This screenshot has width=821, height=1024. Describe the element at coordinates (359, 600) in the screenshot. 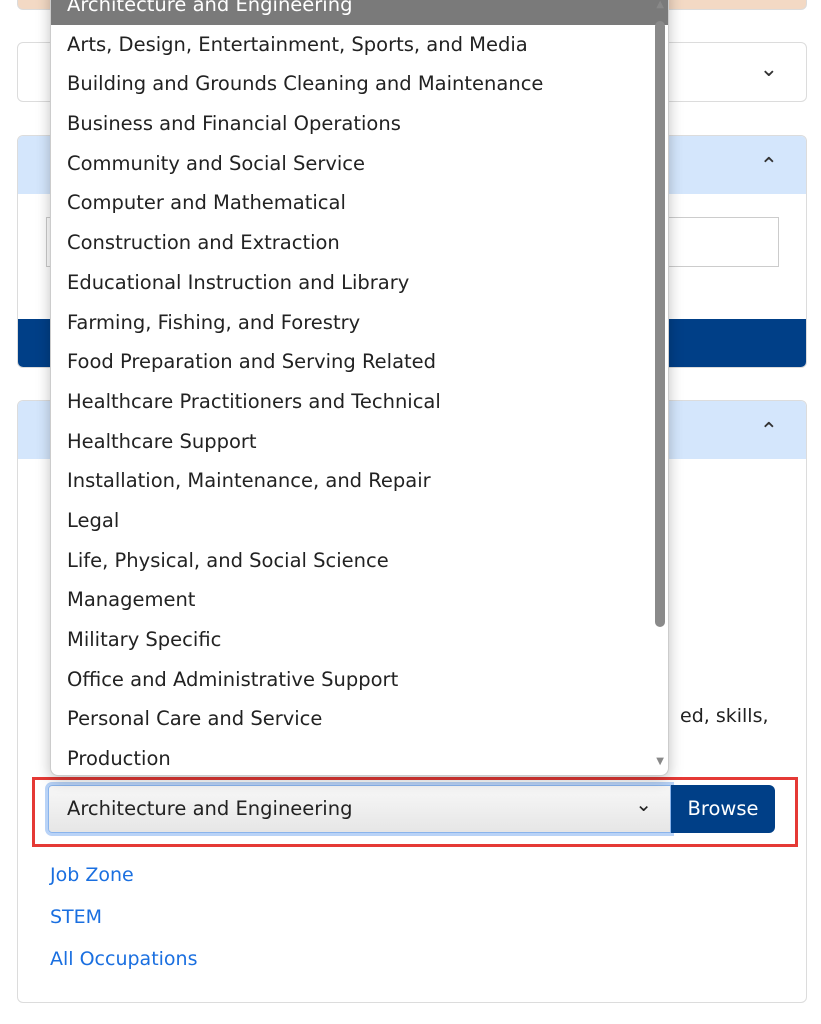

I see `dropdown-option: Management` at that location.